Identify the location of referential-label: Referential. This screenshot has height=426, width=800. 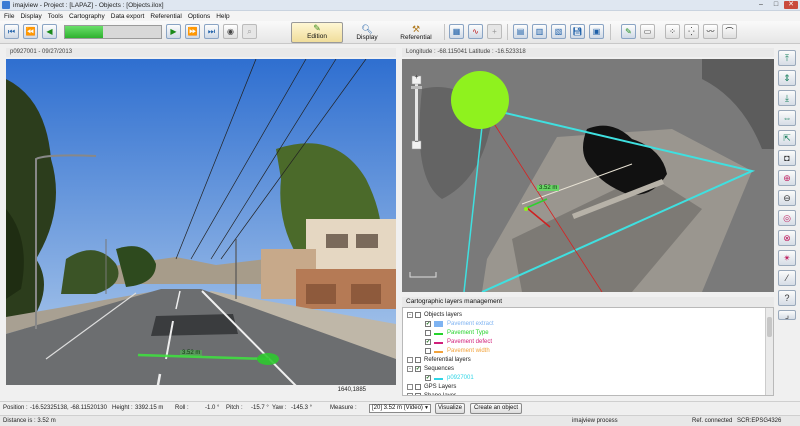
(416, 37).